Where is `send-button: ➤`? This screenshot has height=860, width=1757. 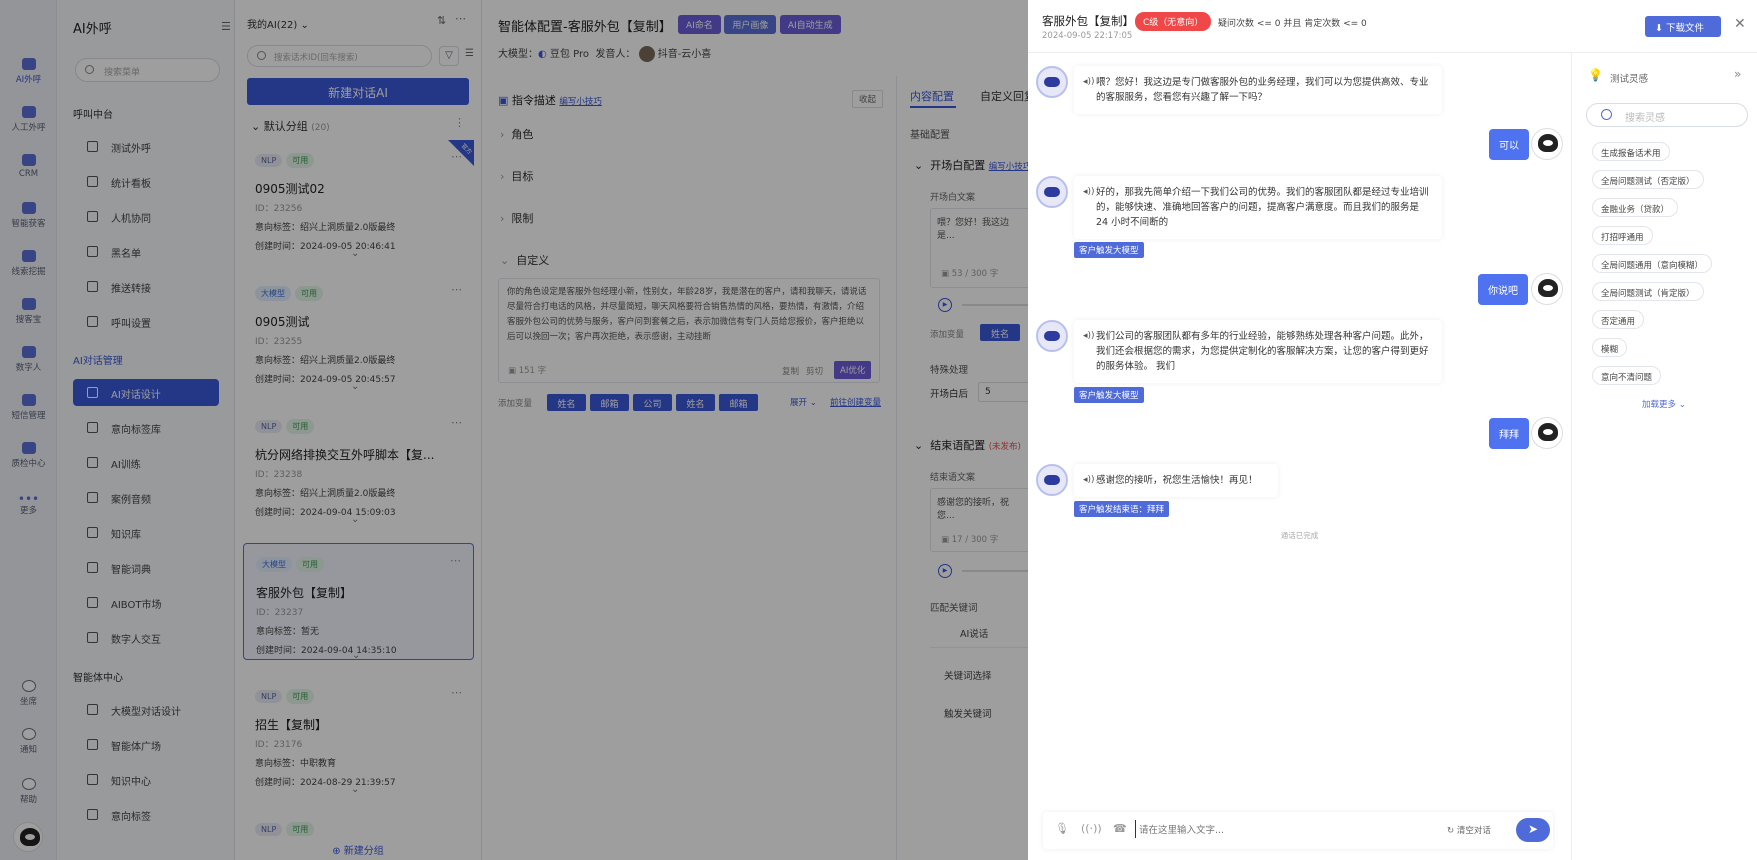
send-button: ➤ is located at coordinates (1533, 830).